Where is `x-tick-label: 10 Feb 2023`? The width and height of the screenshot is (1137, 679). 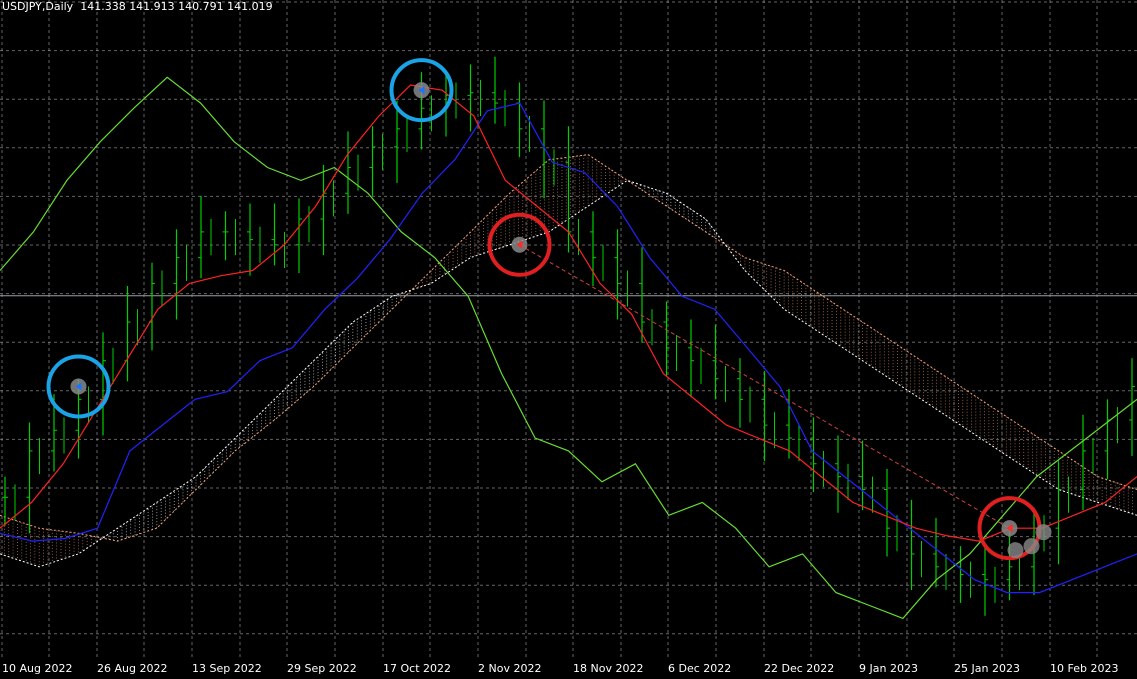 x-tick-label: 10 Feb 2023 is located at coordinates (1084, 668).